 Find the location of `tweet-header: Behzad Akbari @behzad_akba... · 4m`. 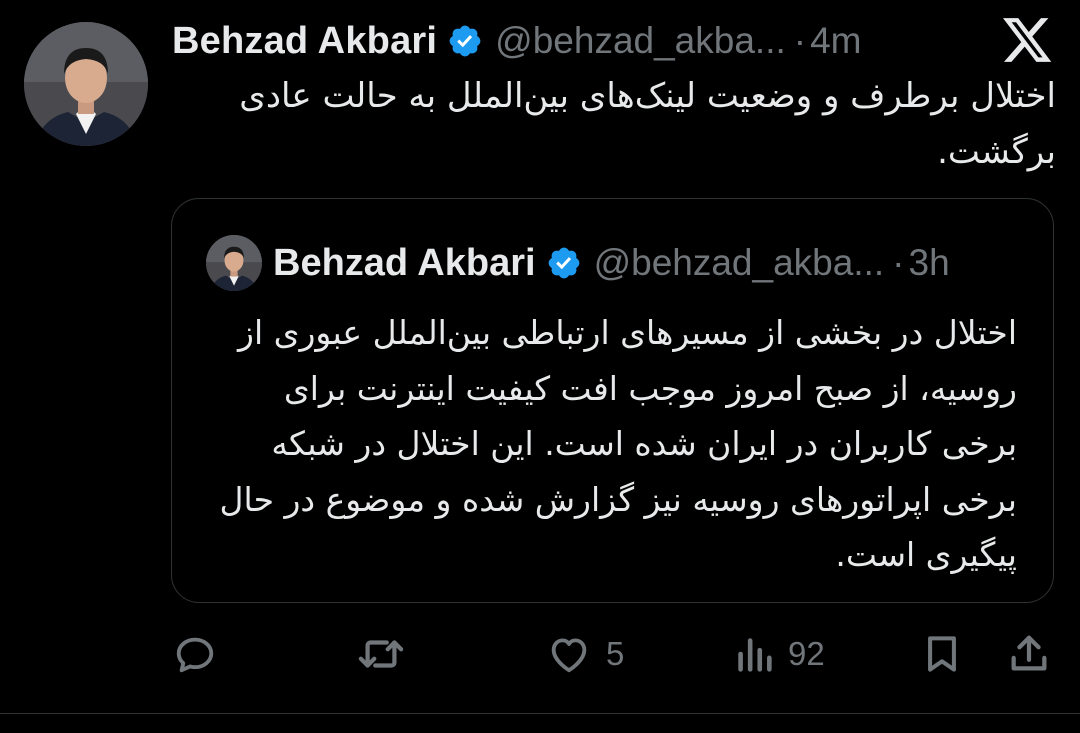

tweet-header: Behzad Akbari @behzad_akba... · 4m is located at coordinates (517, 41).